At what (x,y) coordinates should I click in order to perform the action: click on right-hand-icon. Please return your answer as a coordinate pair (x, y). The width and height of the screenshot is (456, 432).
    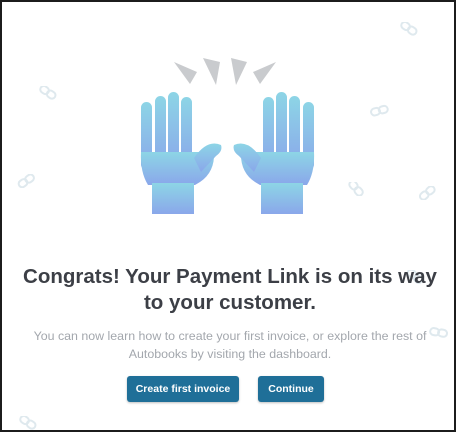
    Looking at the image, I should click on (274, 153).